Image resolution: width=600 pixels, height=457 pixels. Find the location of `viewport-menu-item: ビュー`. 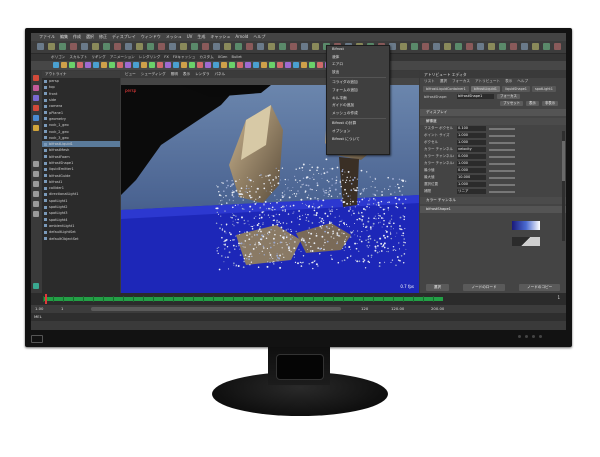

viewport-menu-item: ビュー is located at coordinates (130, 74).